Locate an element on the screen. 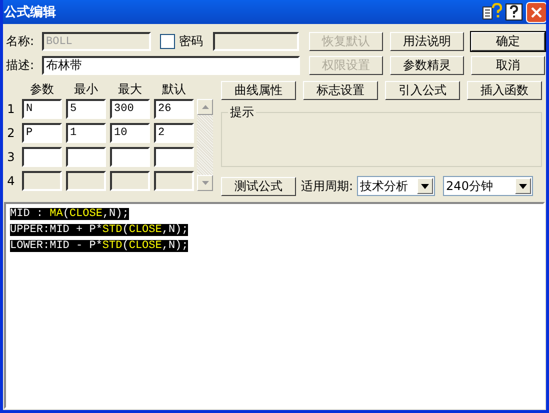  period-label: 适用周期: is located at coordinates (327, 186).